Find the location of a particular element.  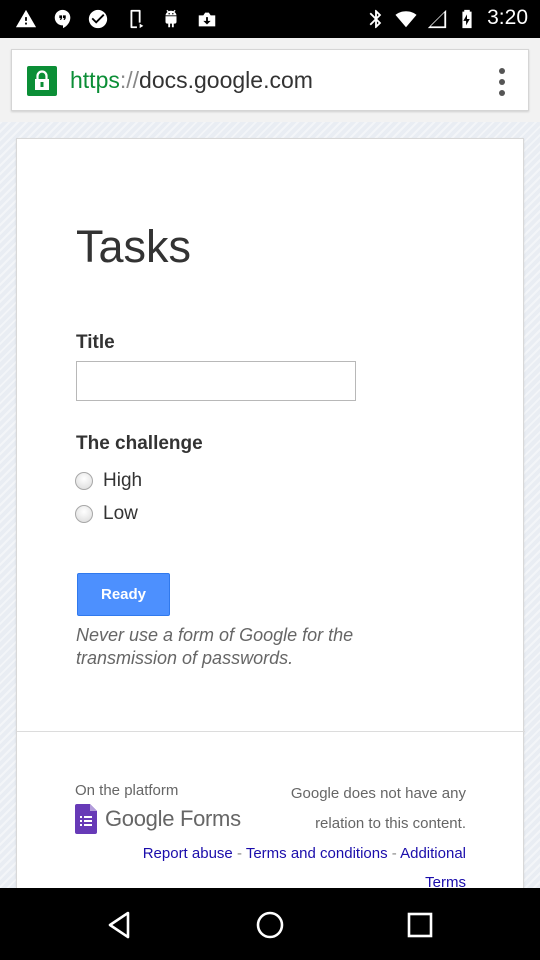

home-icon is located at coordinates (270, 925).